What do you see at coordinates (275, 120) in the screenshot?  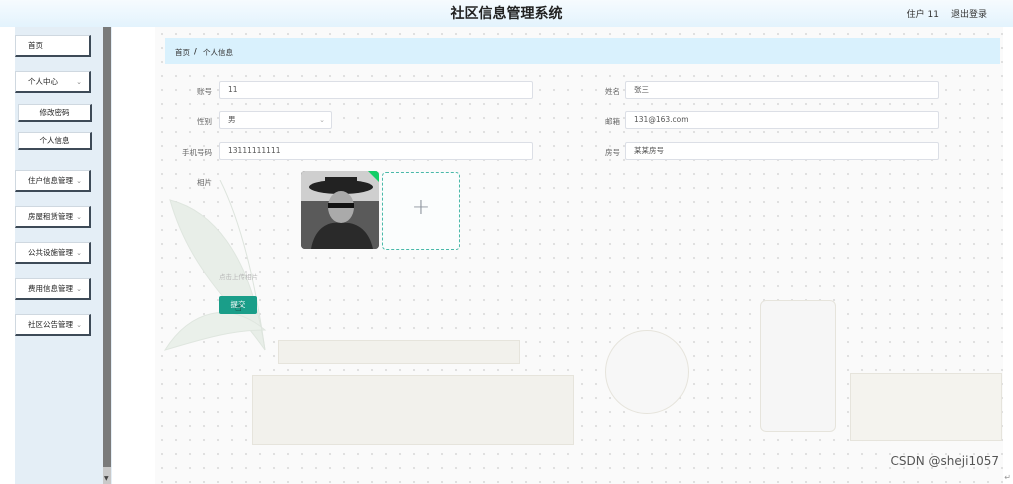 I see `gender-select: 男 ⌄` at bounding box center [275, 120].